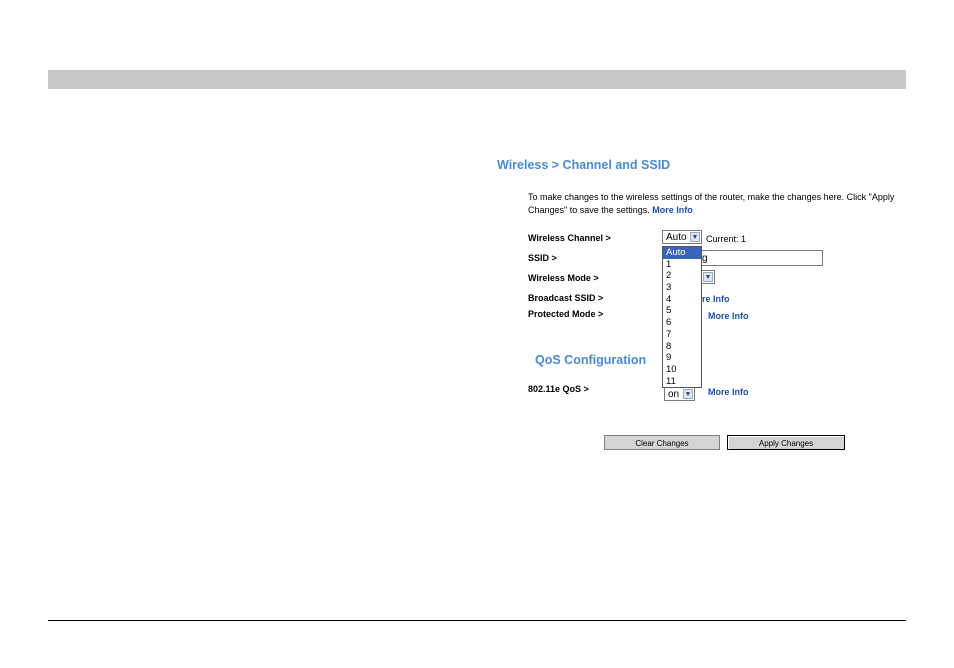 The width and height of the screenshot is (954, 668). What do you see at coordinates (786, 442) in the screenshot?
I see `apply-changes-button: Apply Changes` at bounding box center [786, 442].